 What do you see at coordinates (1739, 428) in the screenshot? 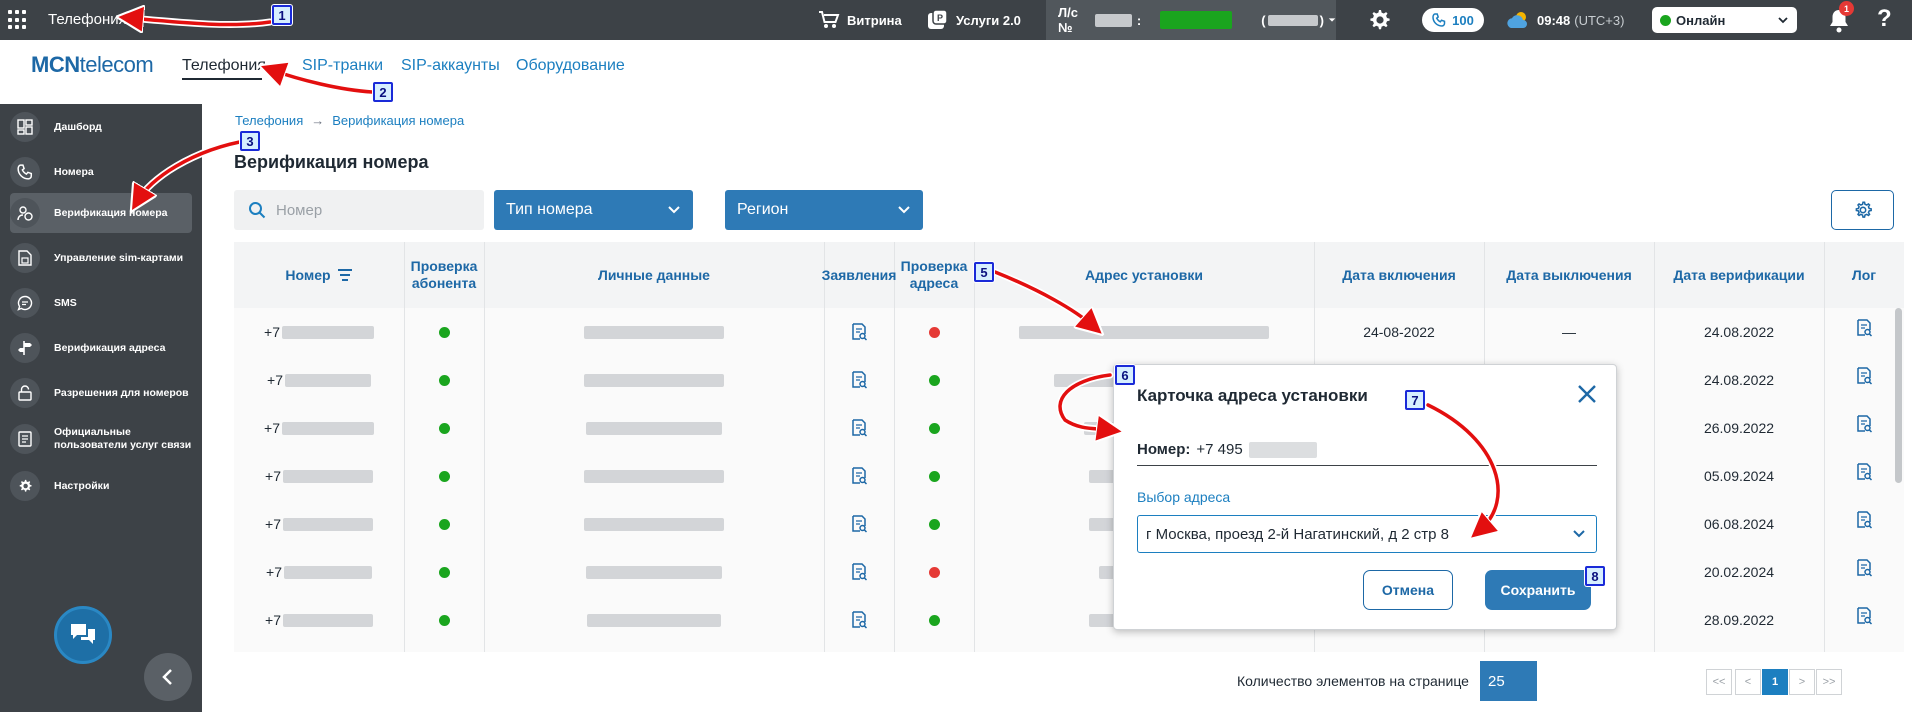
I see `date-verified-cell: 26.09.2022` at bounding box center [1739, 428].